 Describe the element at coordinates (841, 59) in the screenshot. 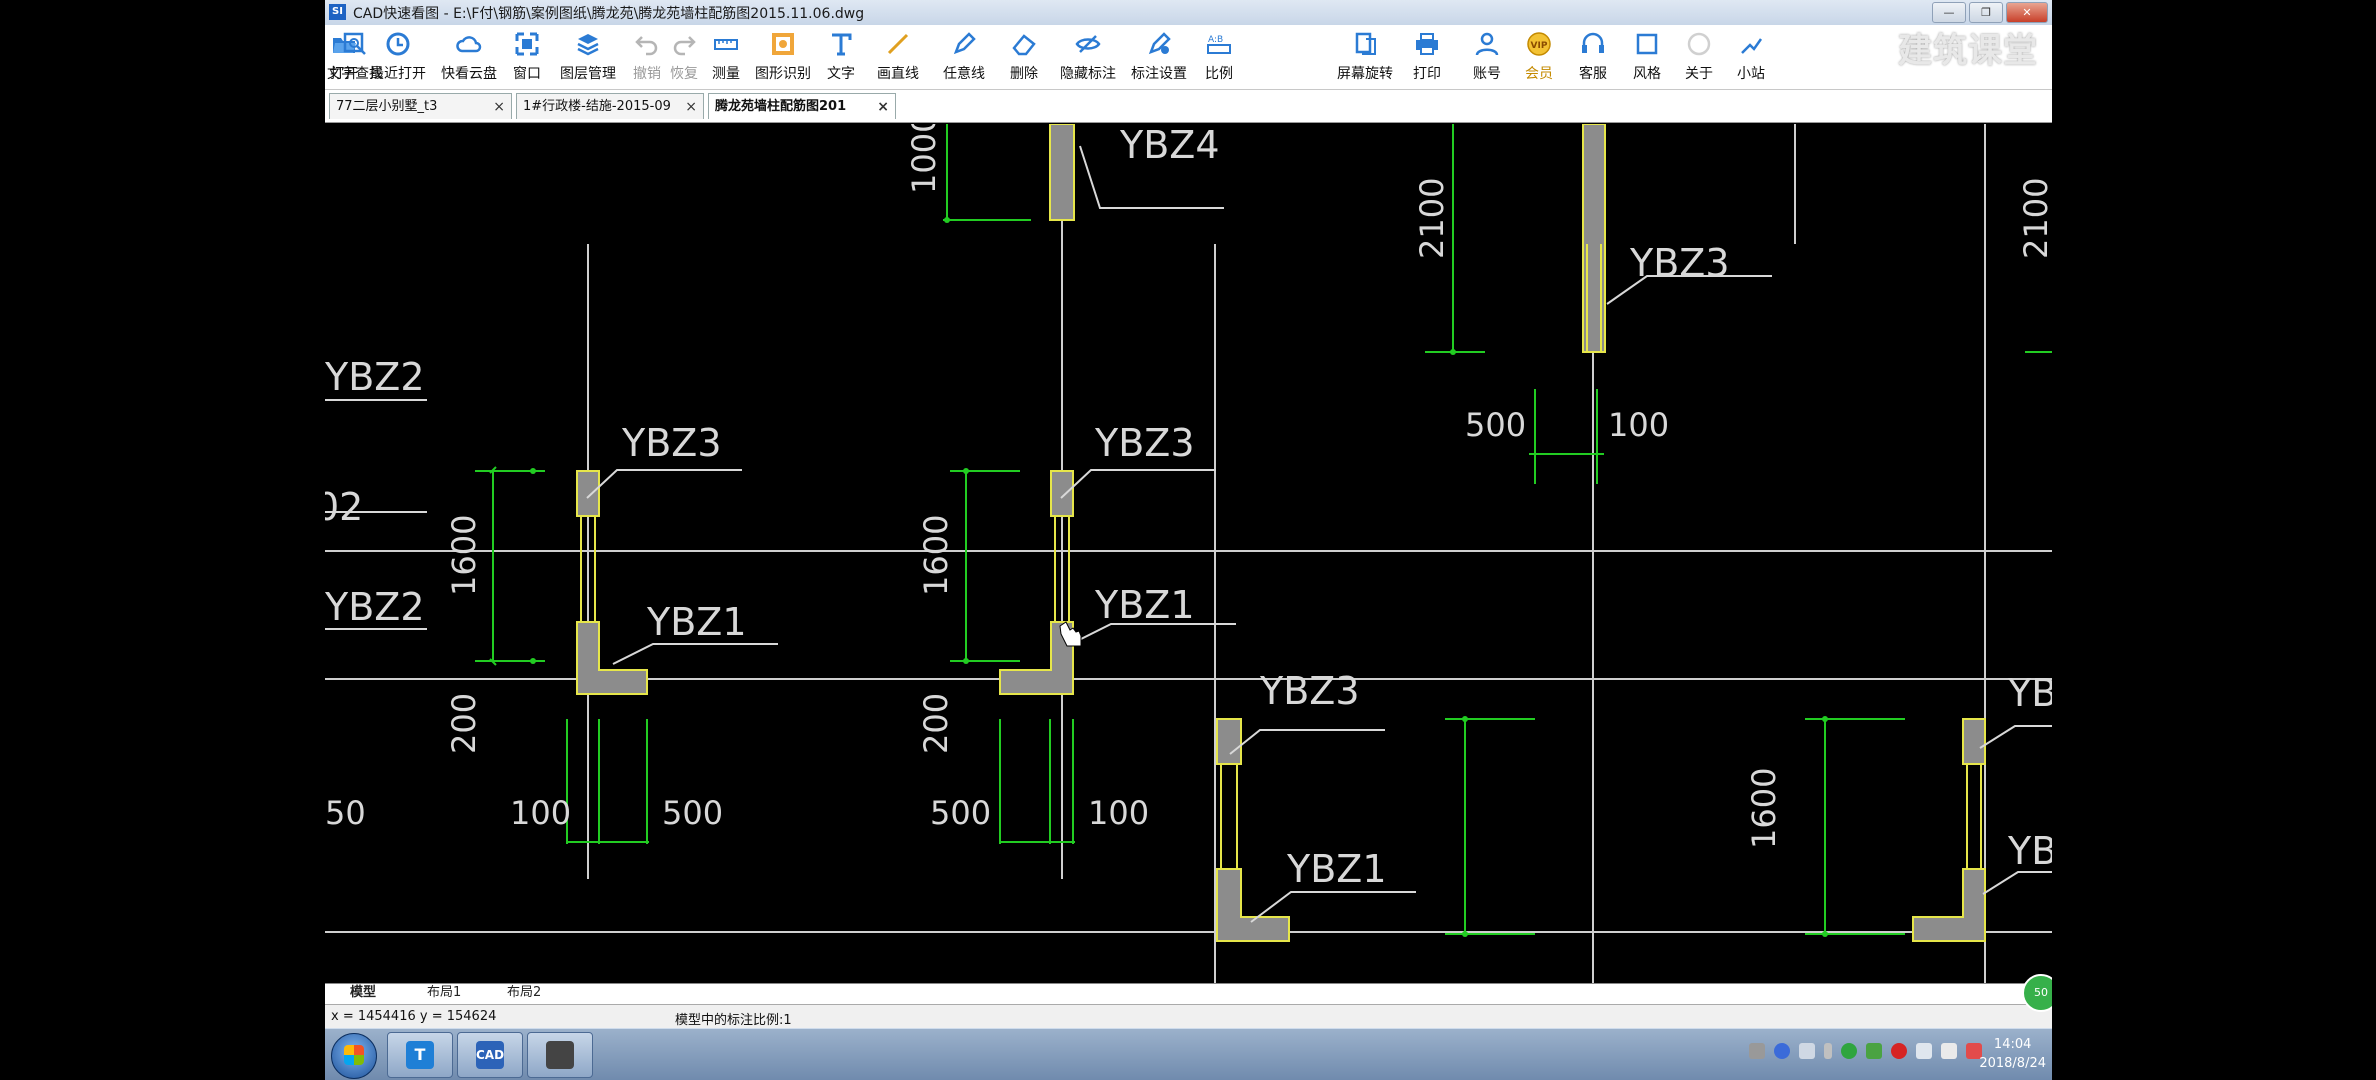

I see `toolbar-text-button: 文字` at that location.